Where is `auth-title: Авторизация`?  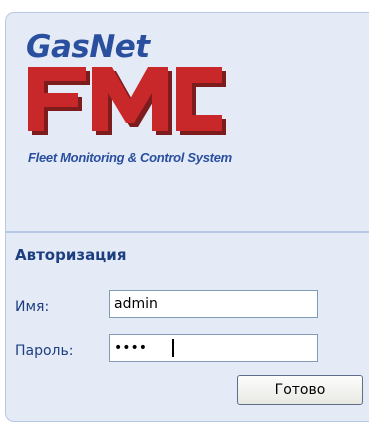 auth-title: Авторизация is located at coordinates (71, 255).